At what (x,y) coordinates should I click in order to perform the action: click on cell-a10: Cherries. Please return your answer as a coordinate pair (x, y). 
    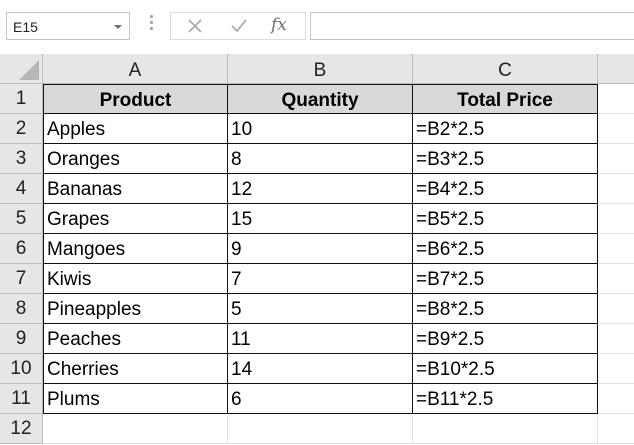
    Looking at the image, I should click on (135, 369).